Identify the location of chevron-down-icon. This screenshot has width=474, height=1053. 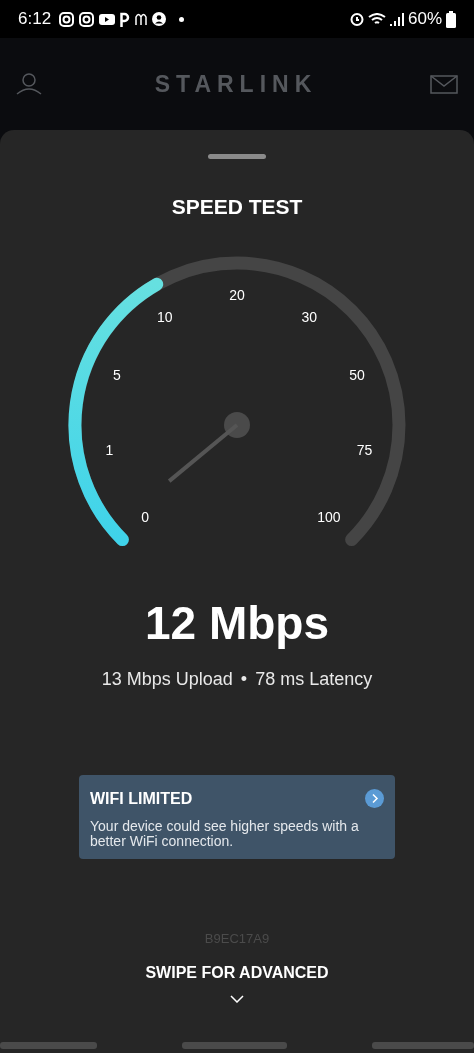
(237, 998).